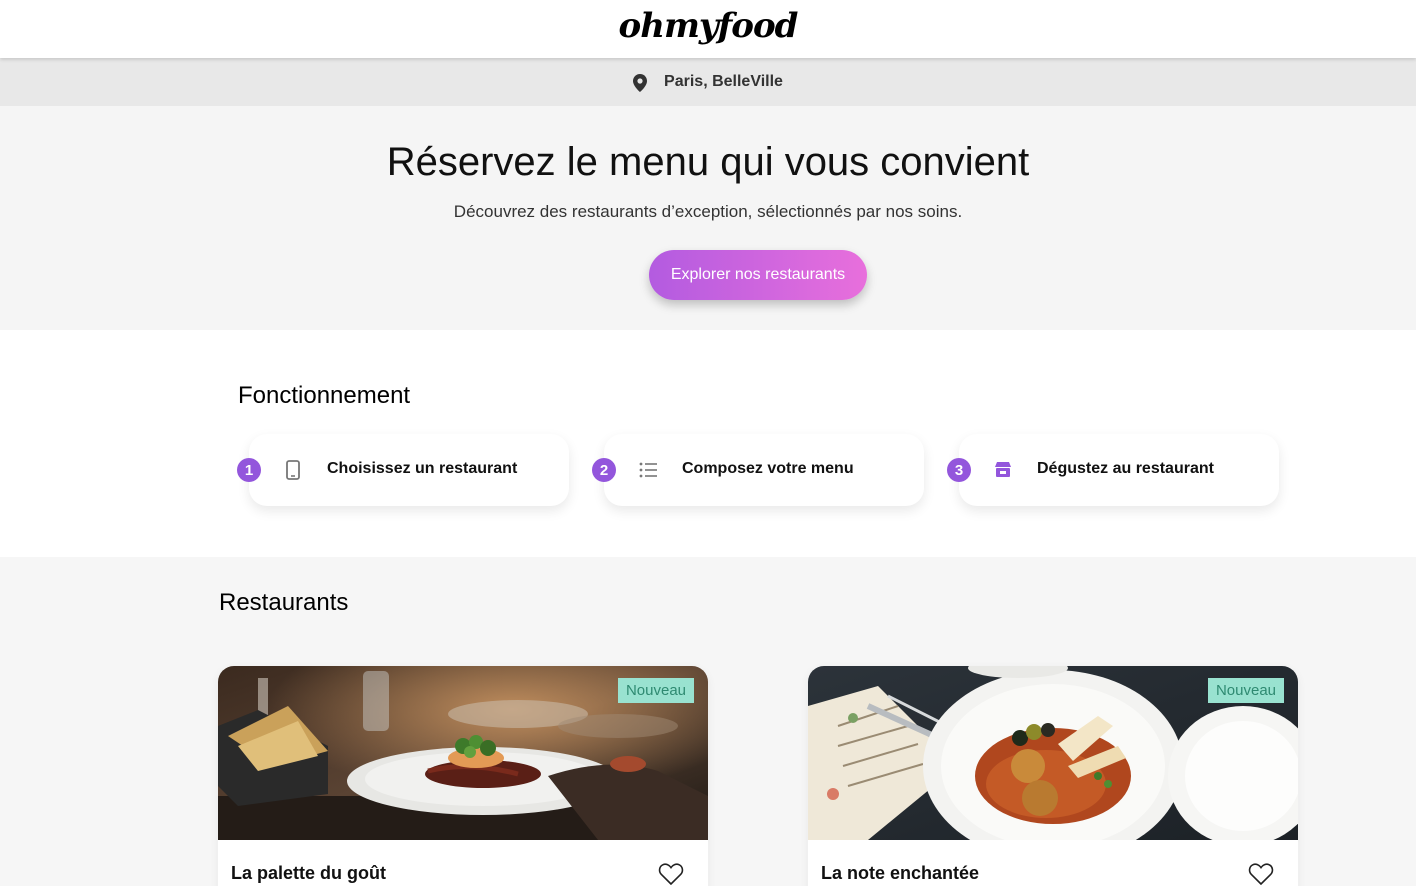  I want to click on list-icon, so click(648, 470).